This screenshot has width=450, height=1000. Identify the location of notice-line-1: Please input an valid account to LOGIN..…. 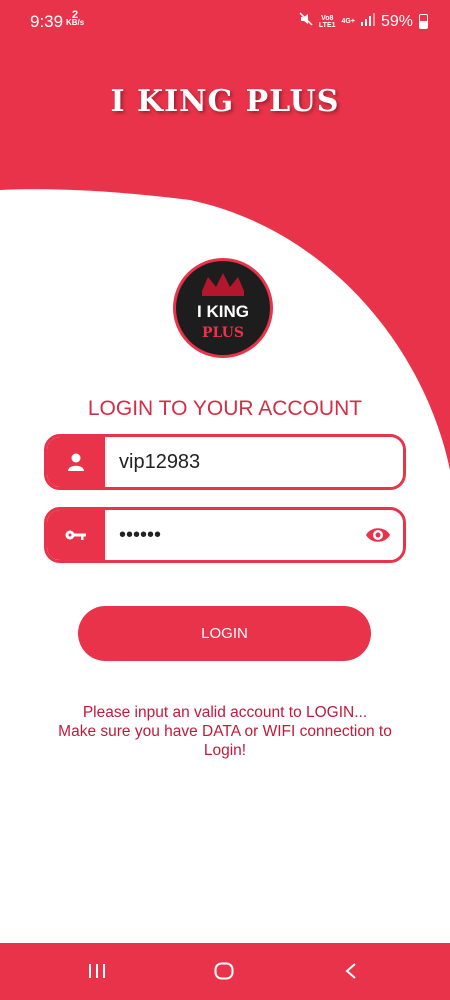
(225, 712).